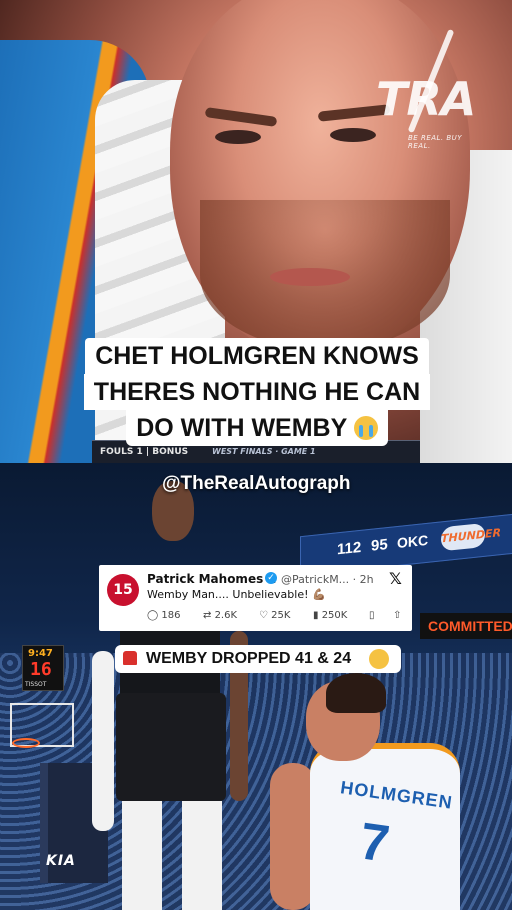  I want to click on team-abbrev: OKC, so click(413, 541).